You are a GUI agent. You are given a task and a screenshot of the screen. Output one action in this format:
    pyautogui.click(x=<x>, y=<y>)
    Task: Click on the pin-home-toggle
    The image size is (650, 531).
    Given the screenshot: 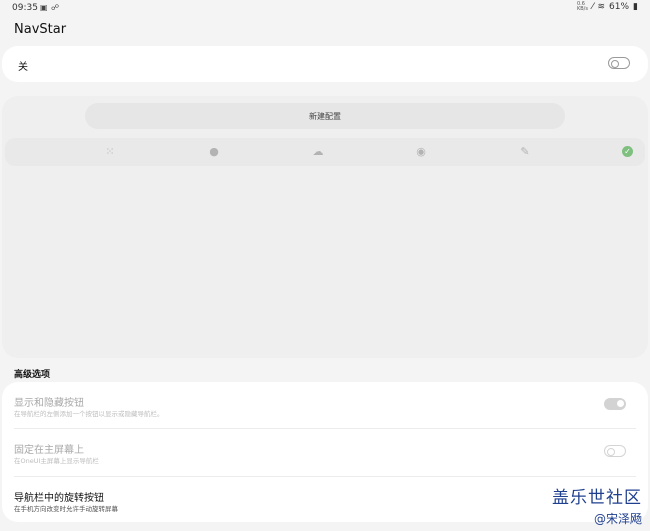 What is the action you would take?
    pyautogui.click(x=615, y=451)
    